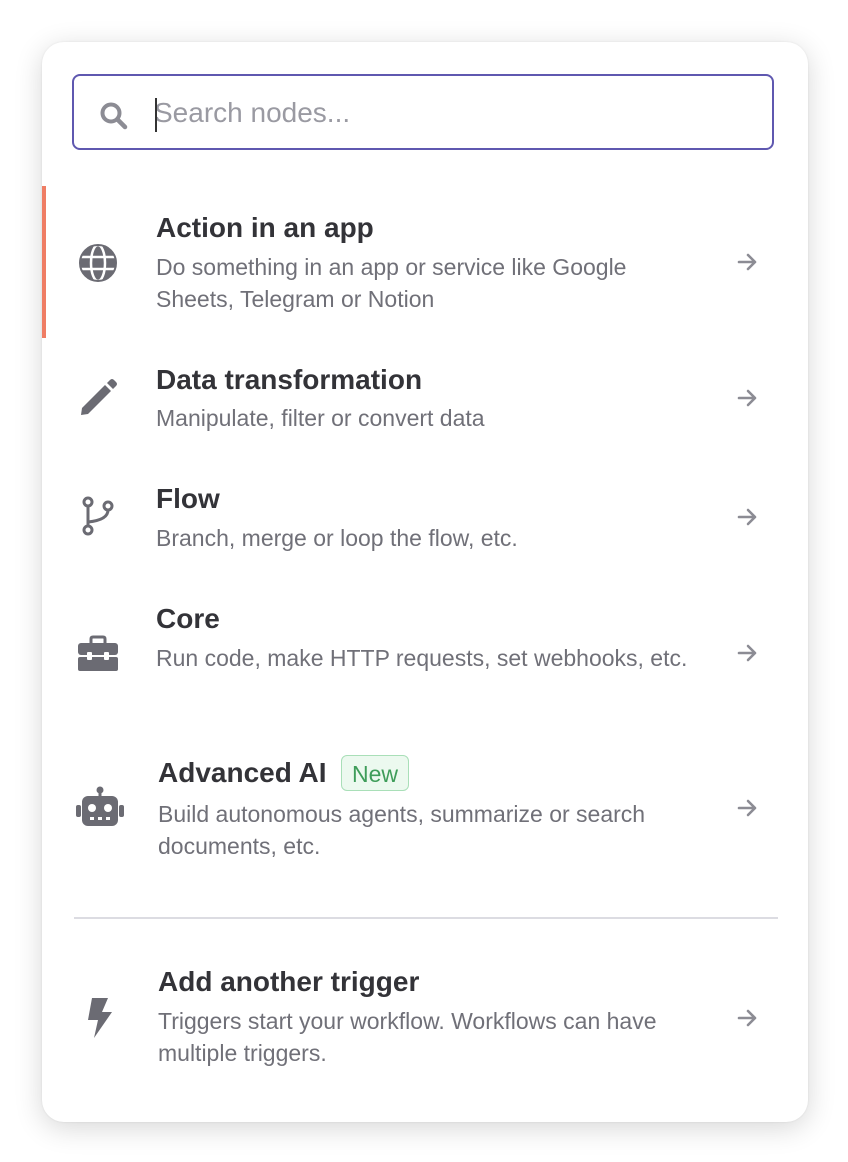  I want to click on item-title: Core, so click(188, 618).